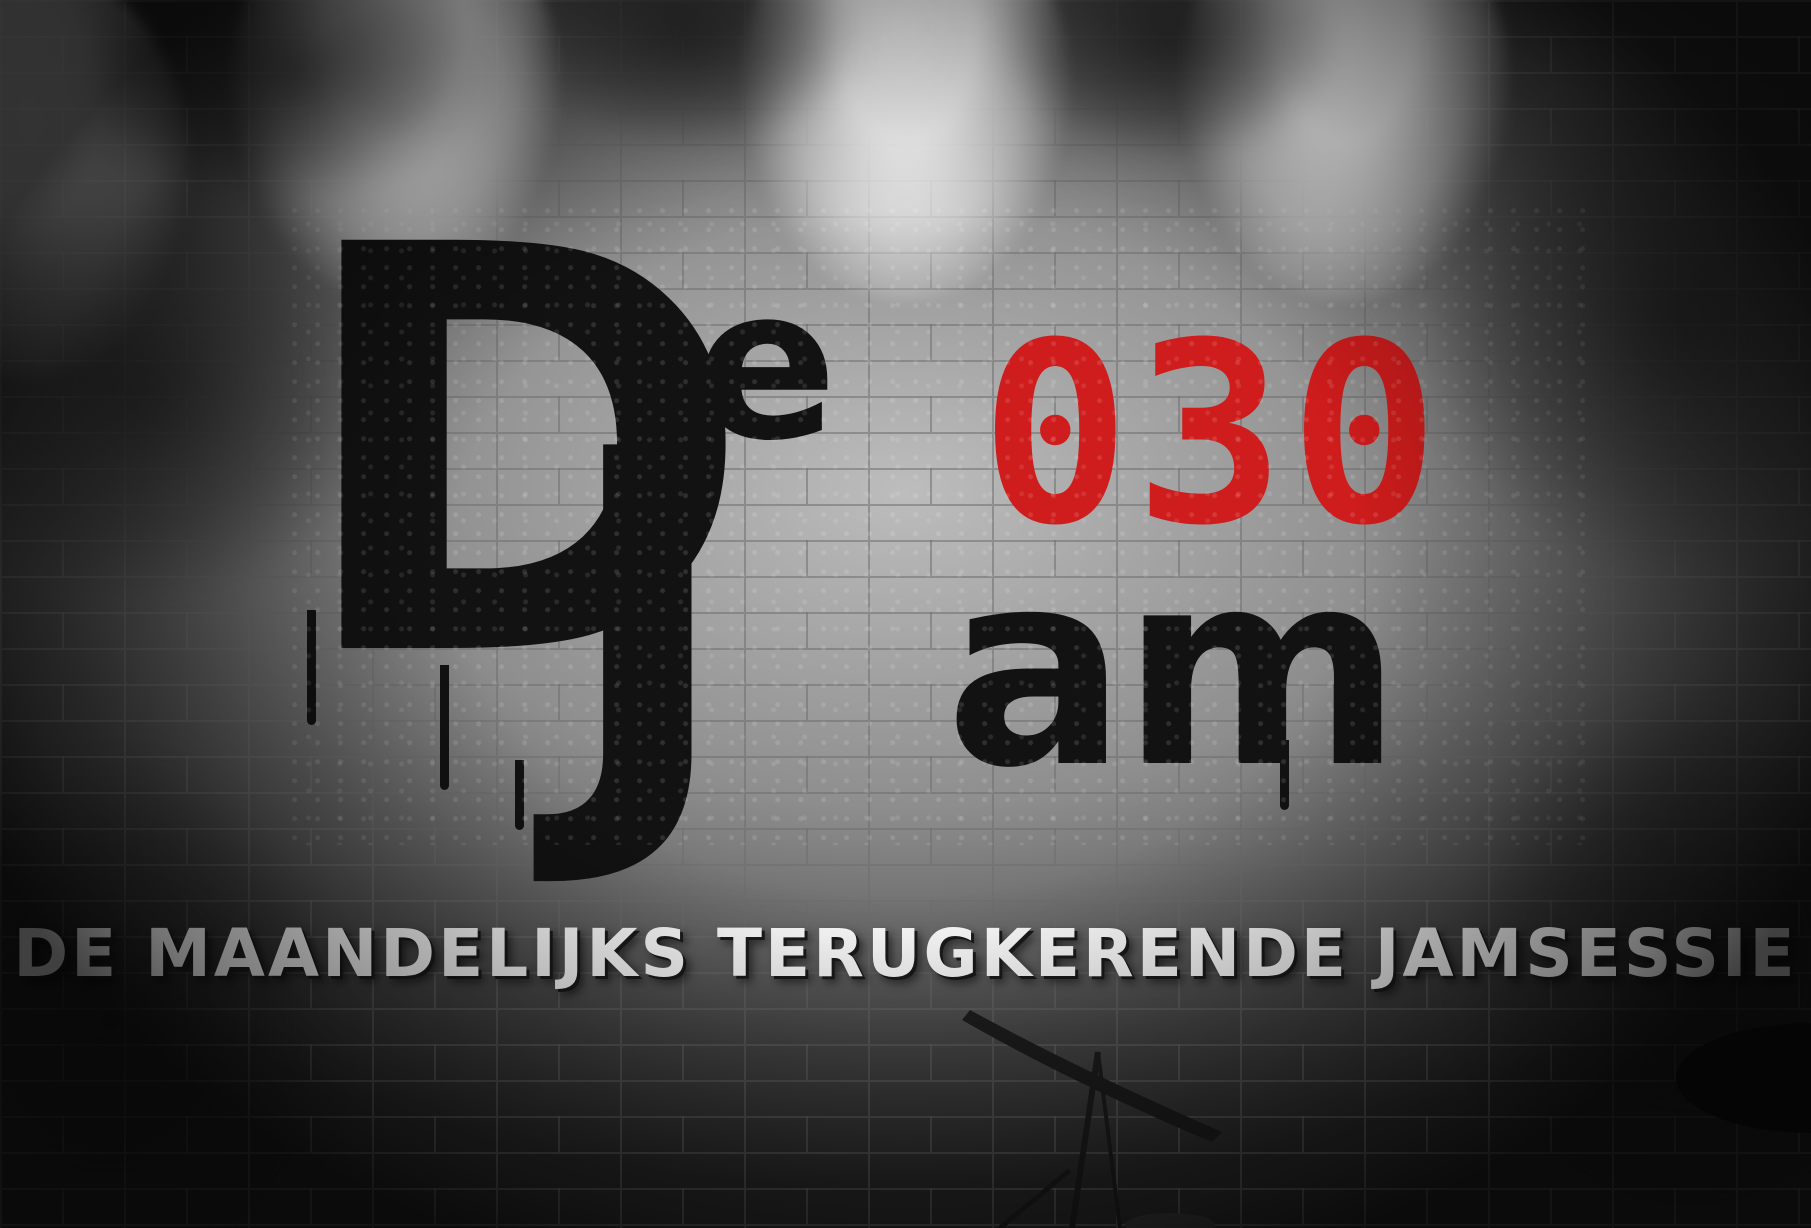 Image resolution: width=1811 pixels, height=1228 pixels. Describe the element at coordinates (1212, 434) in the screenshot. I see `logo-number-030: 030` at that location.